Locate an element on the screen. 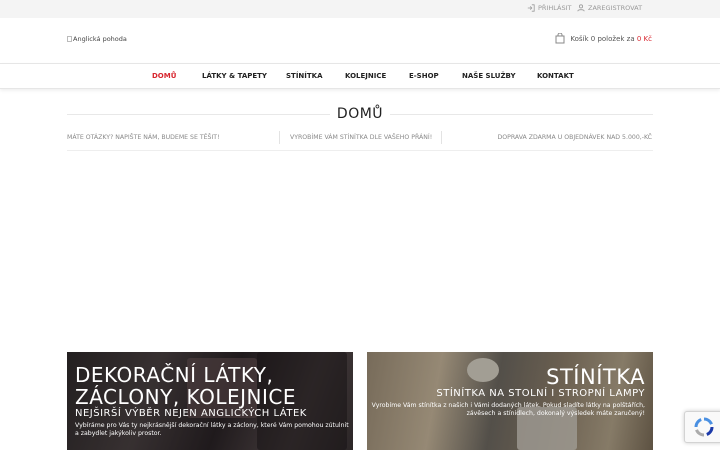 Image resolution: width=720 pixels, height=450 pixels. login-label: Přihlásit is located at coordinates (555, 8).